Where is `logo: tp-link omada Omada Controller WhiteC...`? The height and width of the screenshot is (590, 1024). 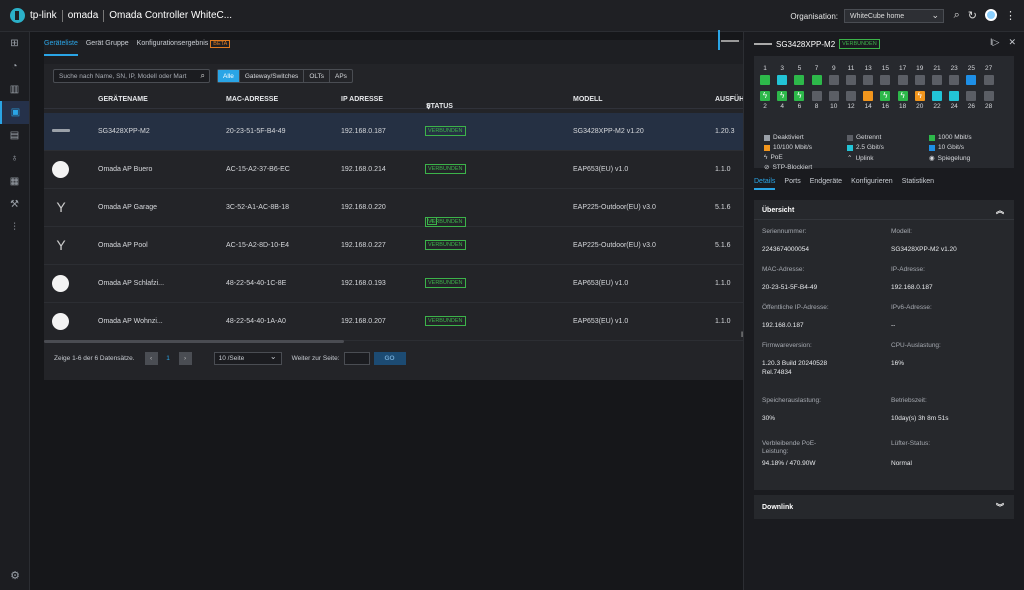
logo: tp-link omada Omada Controller WhiteC... is located at coordinates (121, 15).